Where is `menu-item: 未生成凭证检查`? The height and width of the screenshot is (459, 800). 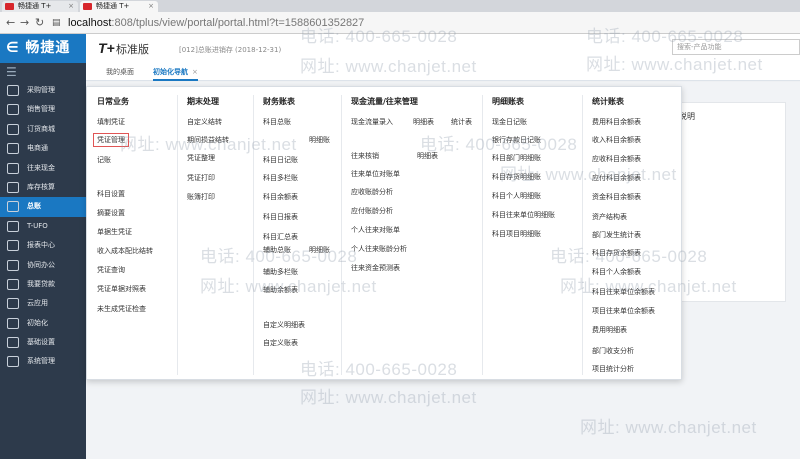 menu-item: 未生成凭证检查 is located at coordinates (121, 309).